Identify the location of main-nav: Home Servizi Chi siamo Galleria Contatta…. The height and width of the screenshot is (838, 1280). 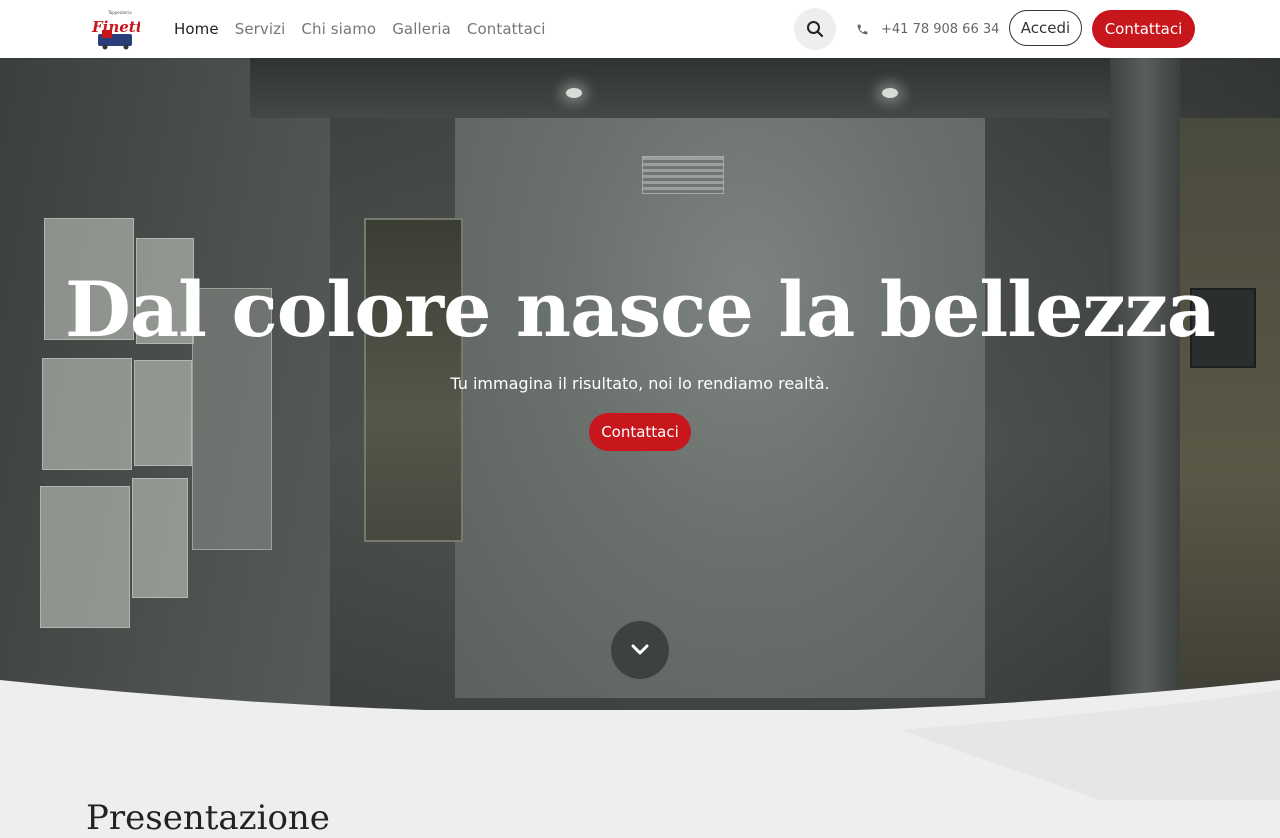
(368, 29).